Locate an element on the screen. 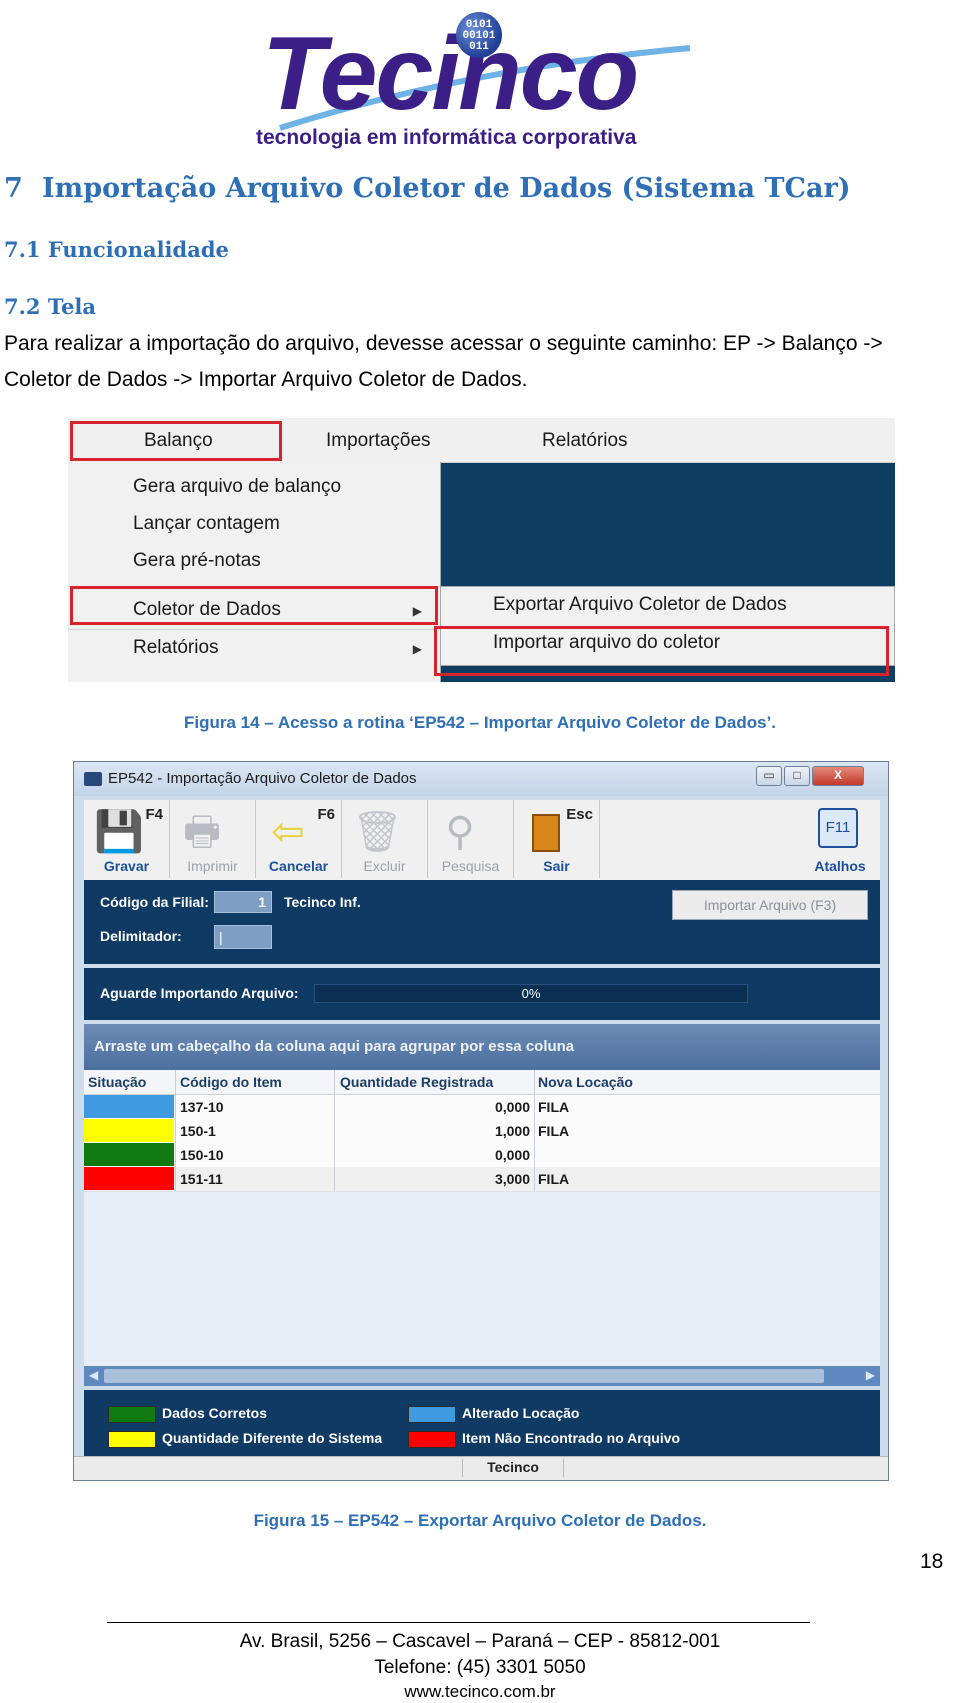  menu-relatorios: Relatórios is located at coordinates (585, 441).